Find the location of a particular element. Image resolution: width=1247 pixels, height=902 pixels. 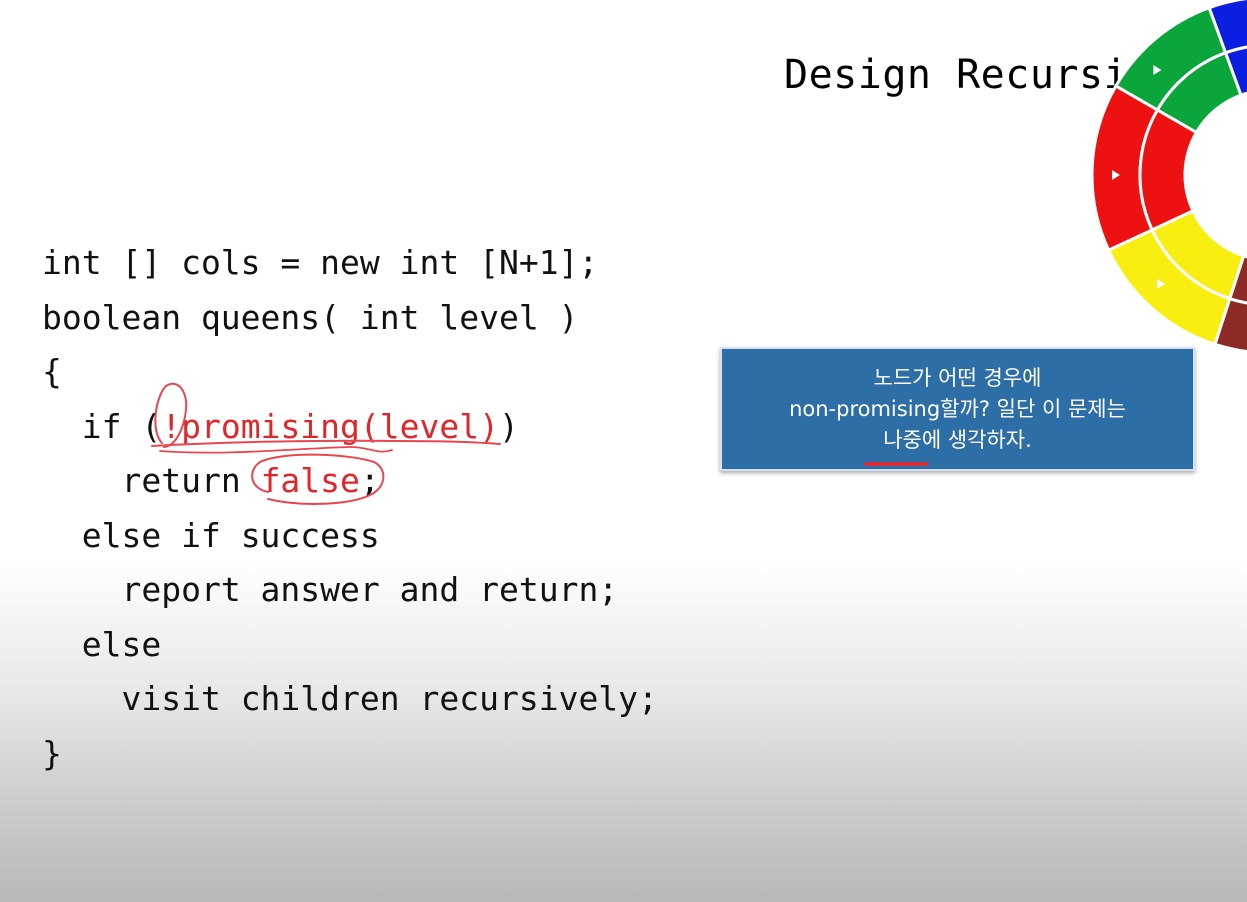

code-line-7: report answer and return; is located at coordinates (370, 589).